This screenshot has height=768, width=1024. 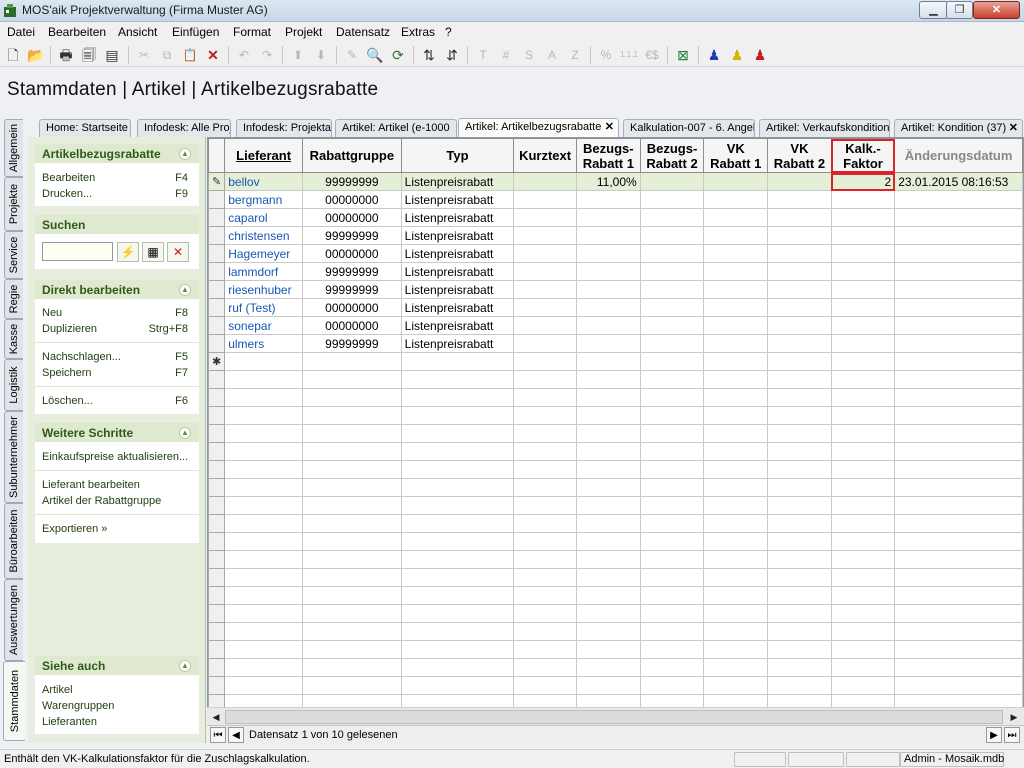 What do you see at coordinates (117, 666) in the screenshot?
I see `group-header: Siehe auch ▲` at bounding box center [117, 666].